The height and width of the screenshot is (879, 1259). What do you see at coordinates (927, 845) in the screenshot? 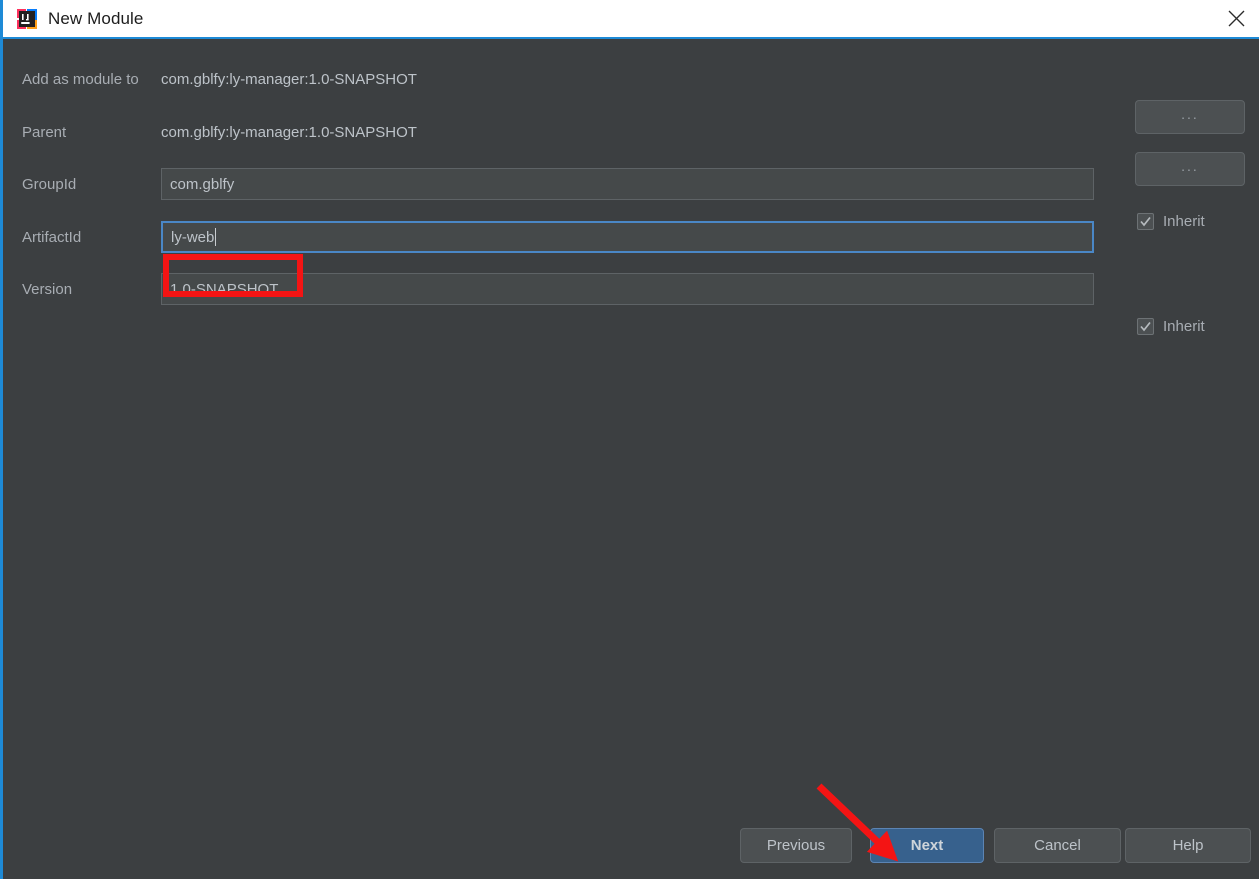
I see `next-button: Next` at bounding box center [927, 845].